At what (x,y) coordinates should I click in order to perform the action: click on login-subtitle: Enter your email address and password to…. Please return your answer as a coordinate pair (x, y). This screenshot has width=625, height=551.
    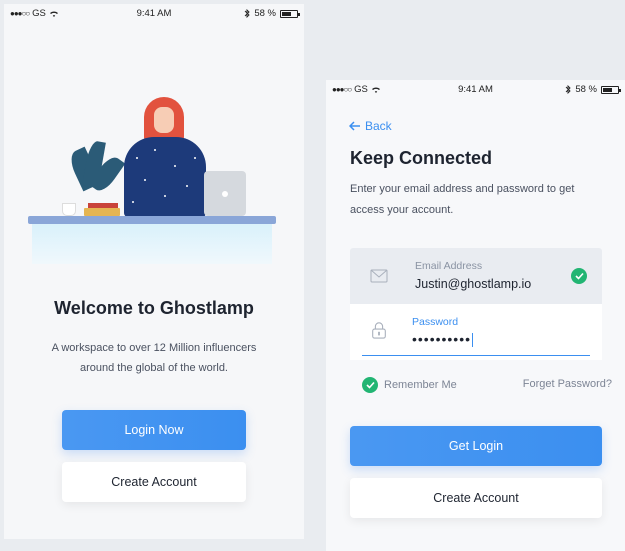
    Looking at the image, I should click on (462, 199).